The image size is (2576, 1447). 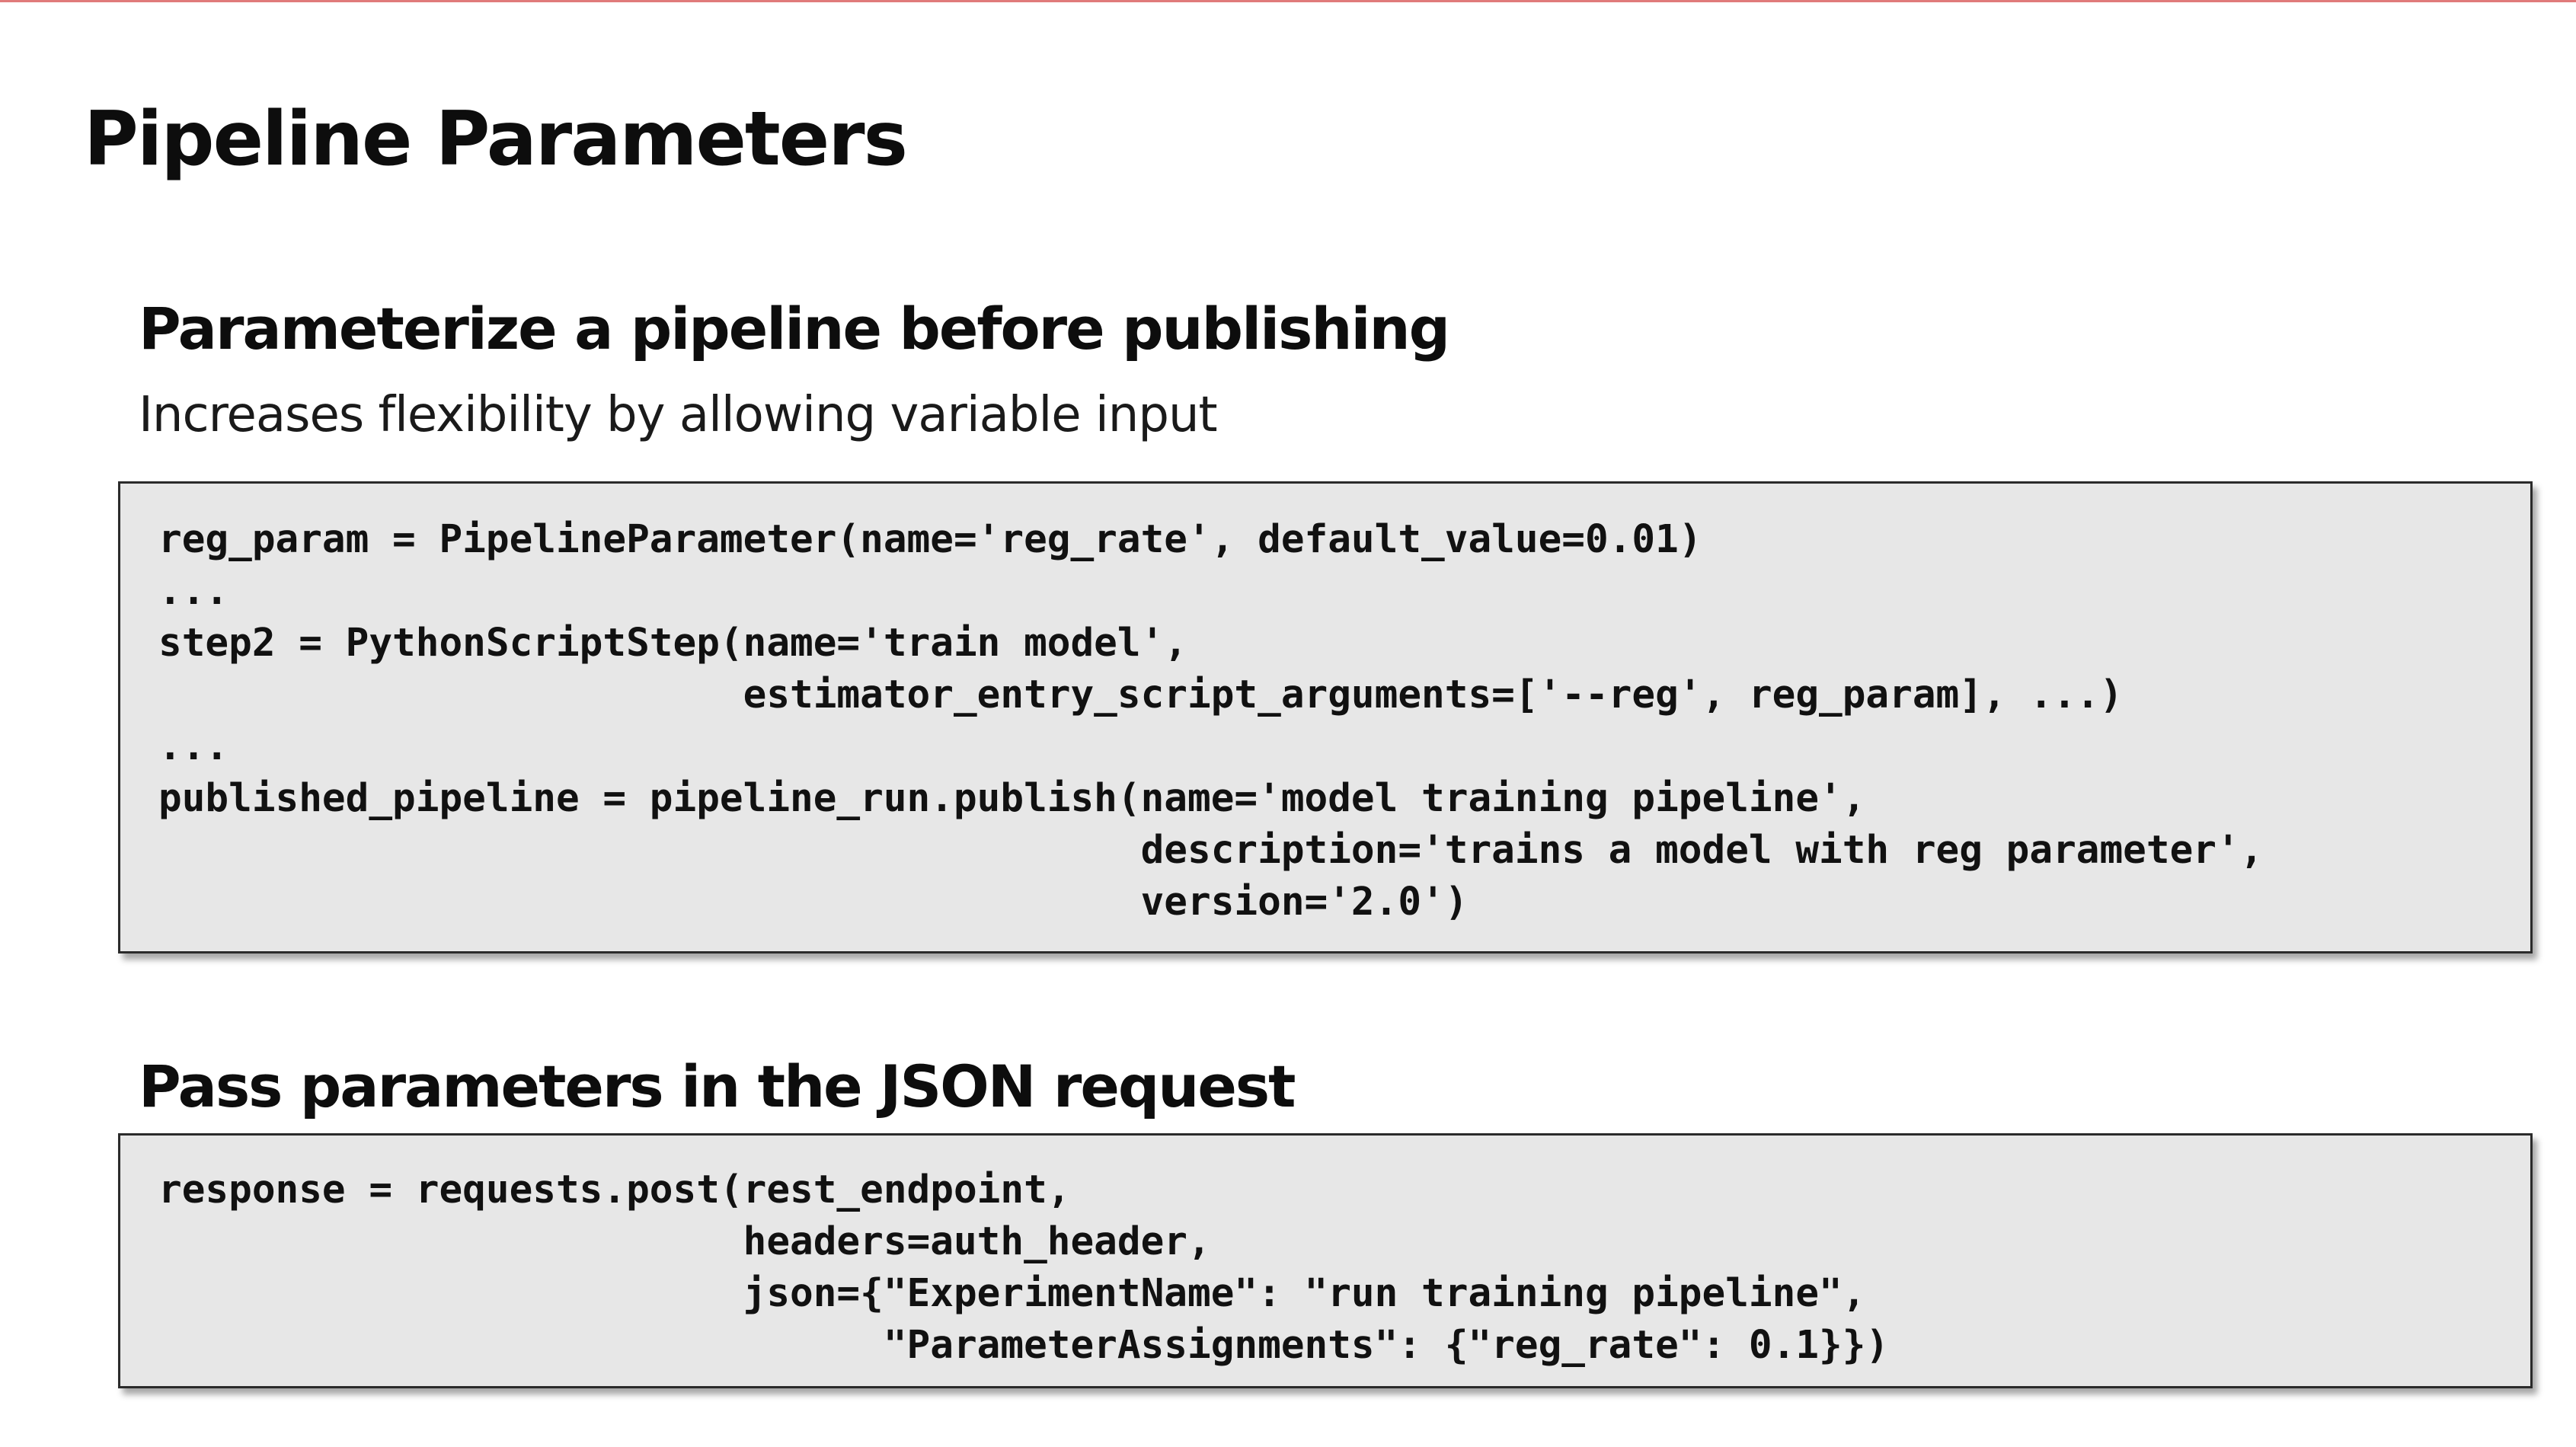 What do you see at coordinates (718, 1086) in the screenshot?
I see `section-heading-json-request: Pass parameters in the JSON request` at bounding box center [718, 1086].